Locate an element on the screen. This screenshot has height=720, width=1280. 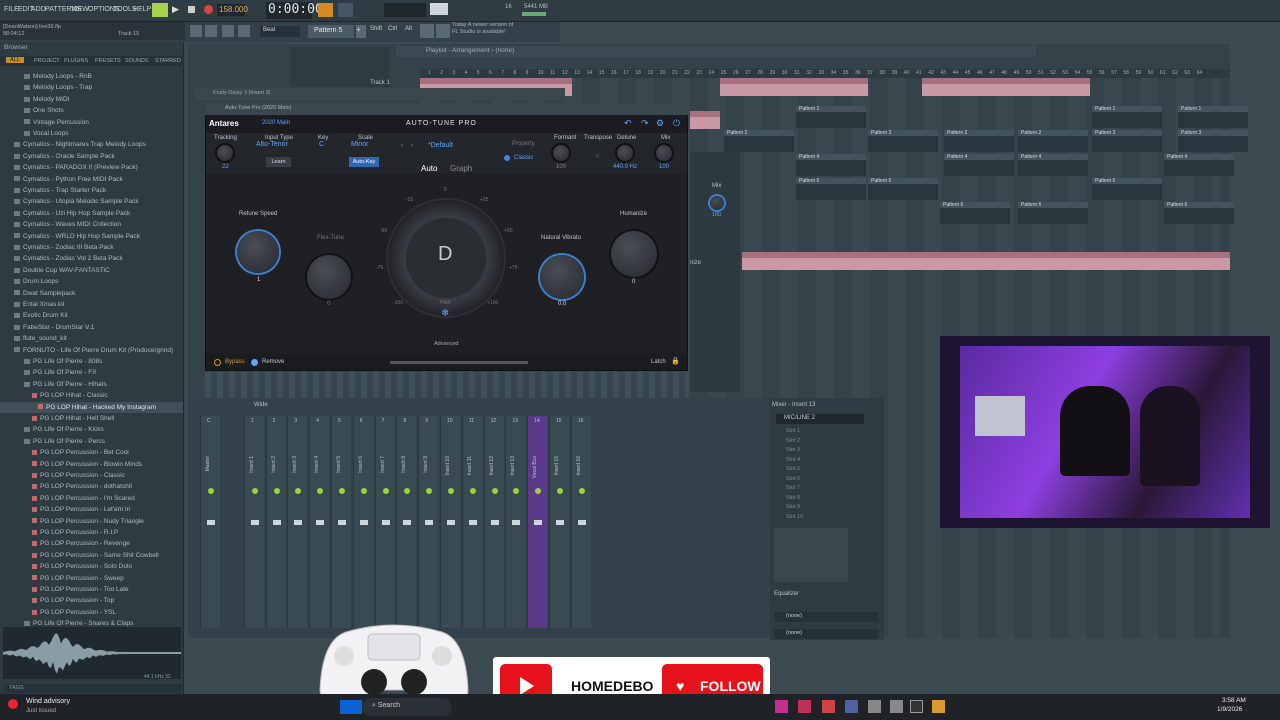
browser-item: Drum Loops is located at coordinates (91, 281).